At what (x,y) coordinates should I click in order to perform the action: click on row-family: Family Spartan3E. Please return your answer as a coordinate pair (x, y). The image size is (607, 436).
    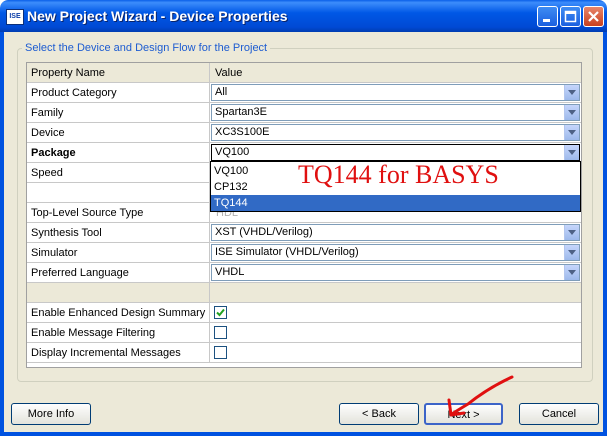
    Looking at the image, I should click on (304, 113).